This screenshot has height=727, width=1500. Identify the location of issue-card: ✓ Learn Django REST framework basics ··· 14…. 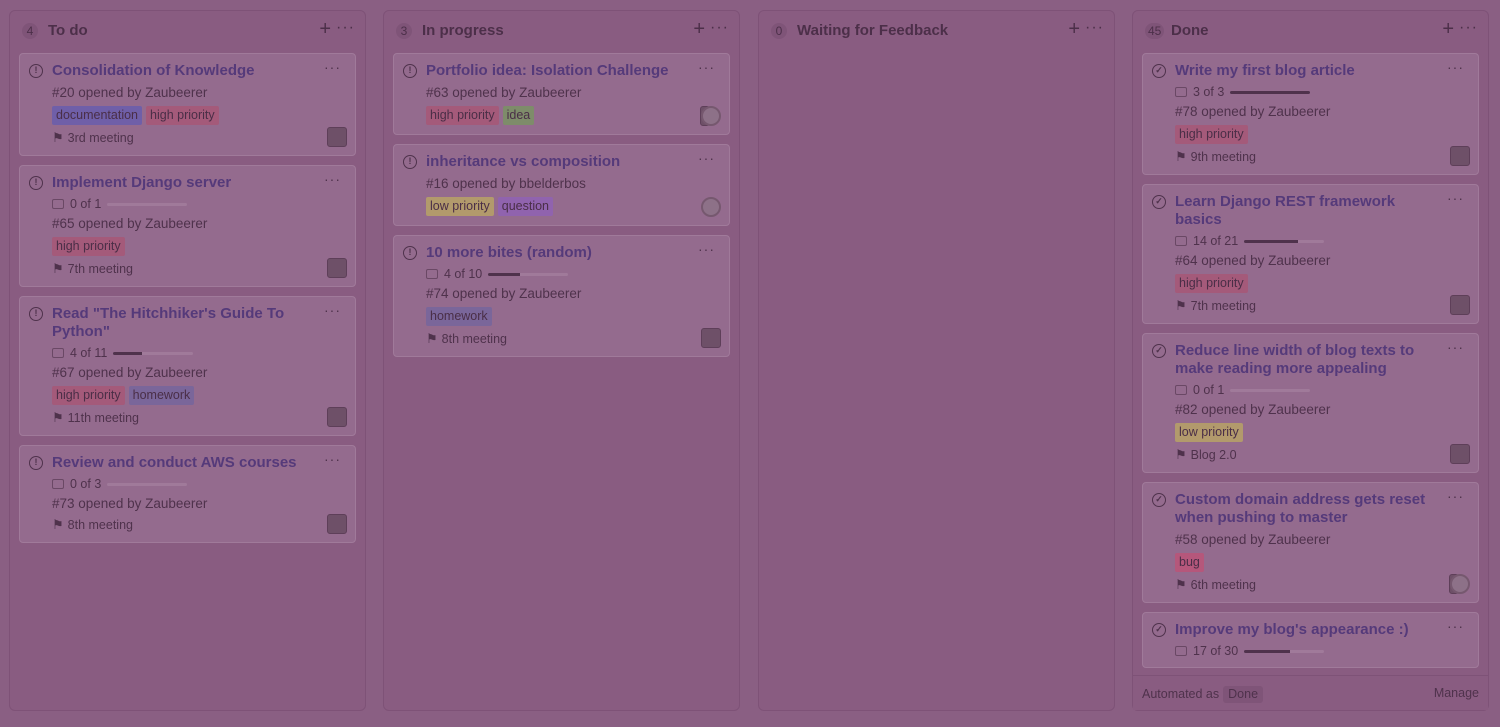
(1310, 254).